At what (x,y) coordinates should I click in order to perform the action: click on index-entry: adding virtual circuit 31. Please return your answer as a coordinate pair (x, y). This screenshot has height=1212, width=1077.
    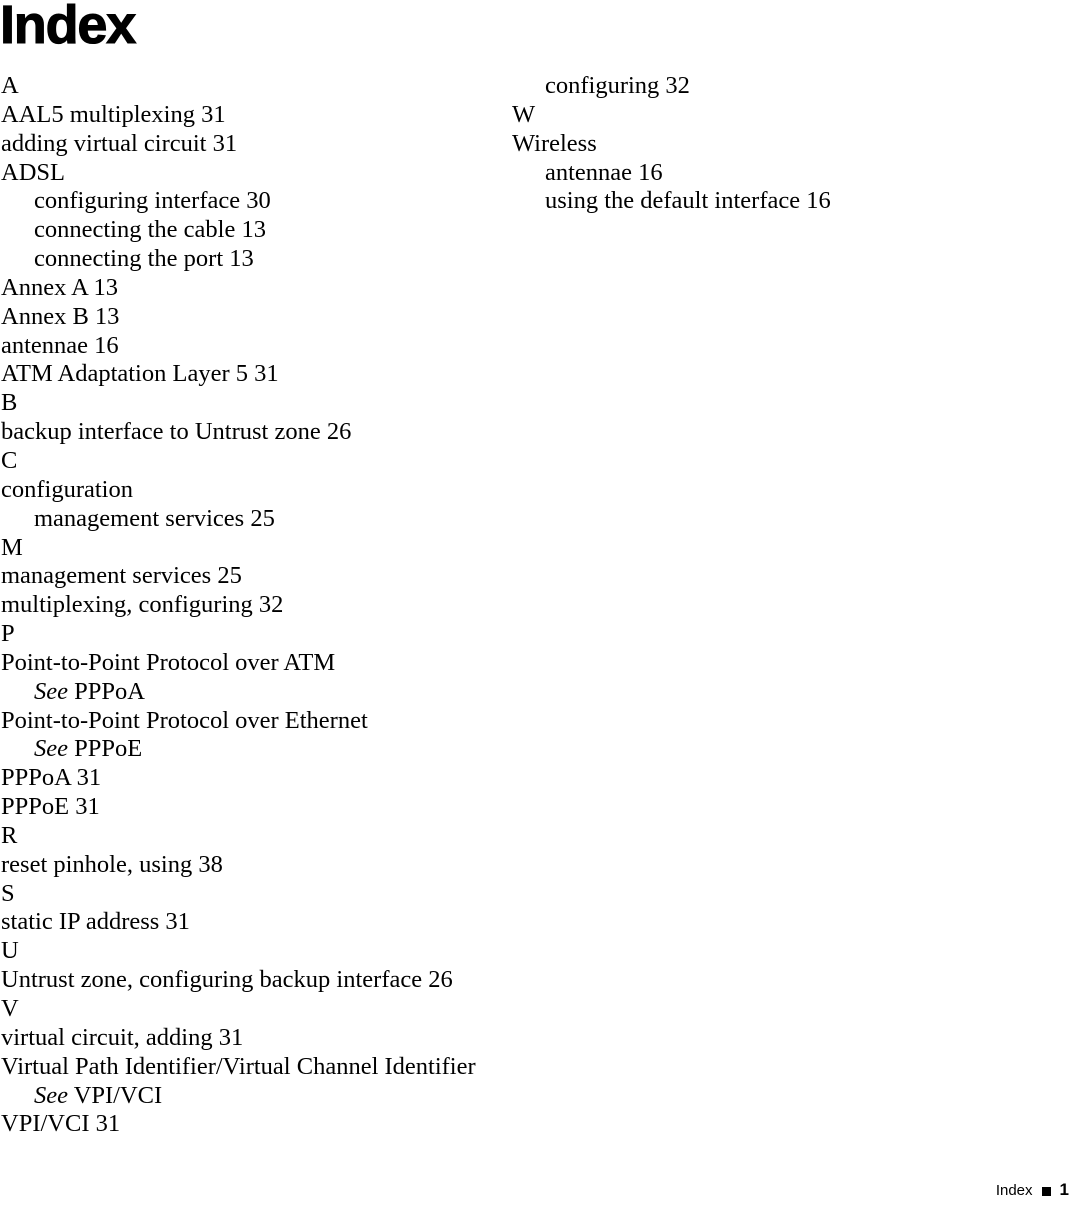
    Looking at the image, I should click on (119, 143).